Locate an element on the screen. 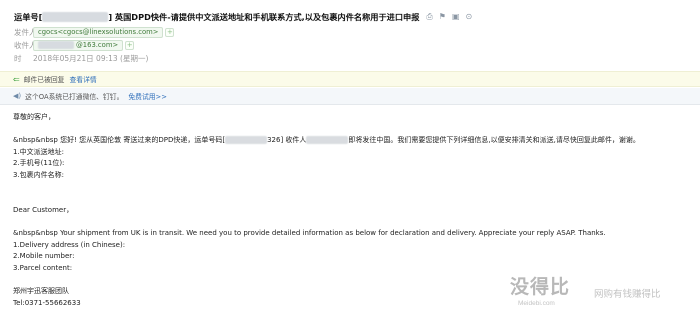 The height and width of the screenshot is (327, 700). sender-address-chip: cgocs<cgocs@linexsolutions.com> is located at coordinates (98, 32).